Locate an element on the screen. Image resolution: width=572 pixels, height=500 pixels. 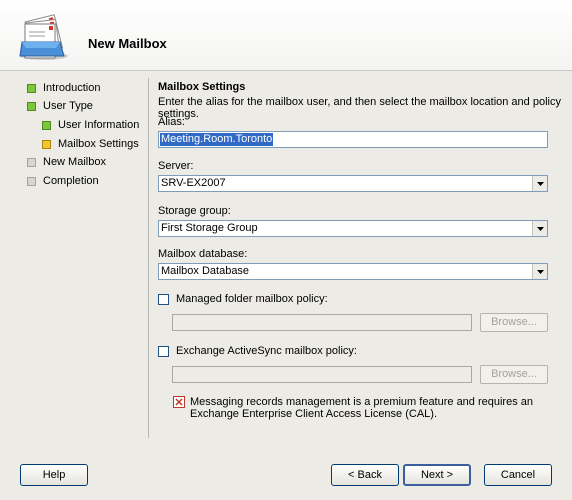
back-button: < Back is located at coordinates (365, 475).